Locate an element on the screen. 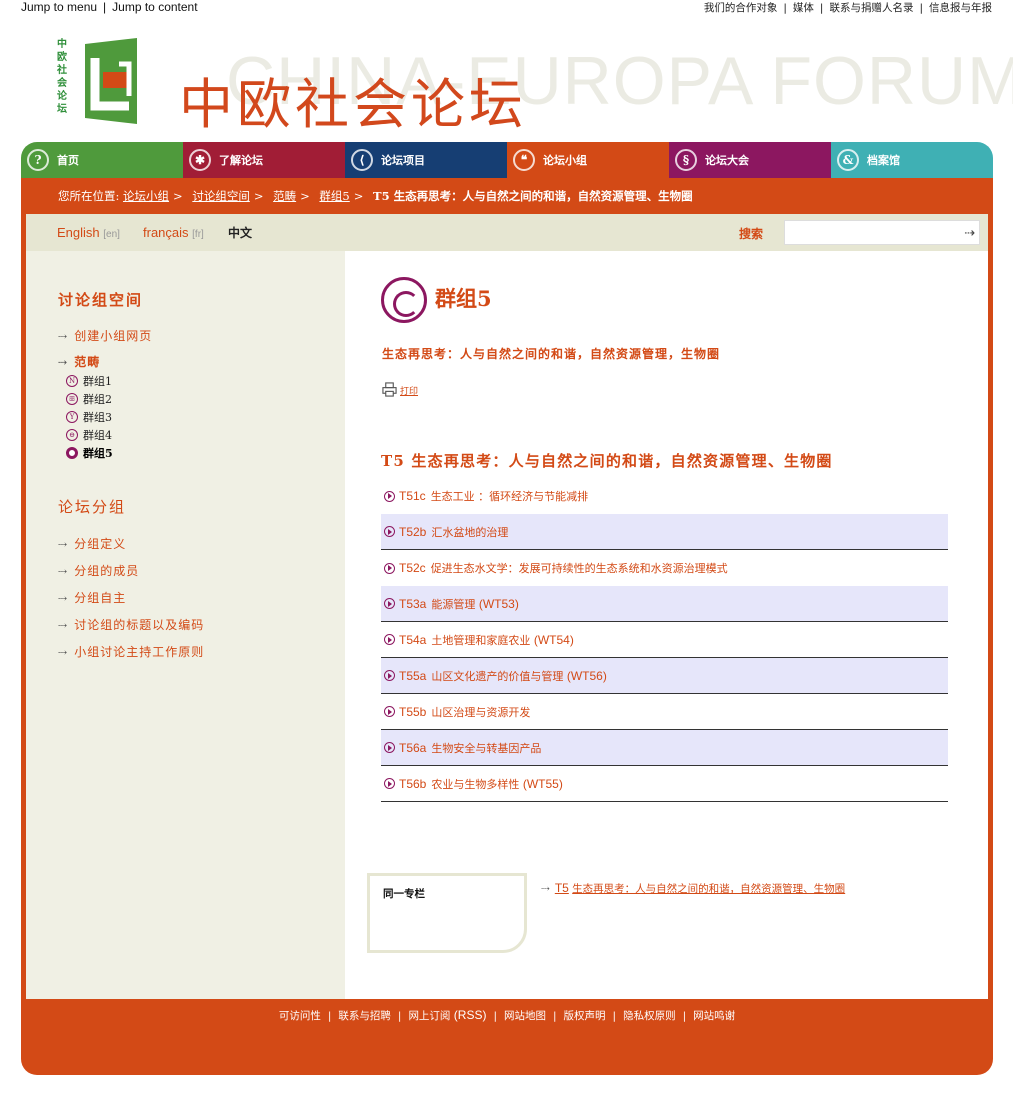 This screenshot has height=1095, width=1013. link-label: 创建小组网页 is located at coordinates (113, 336).